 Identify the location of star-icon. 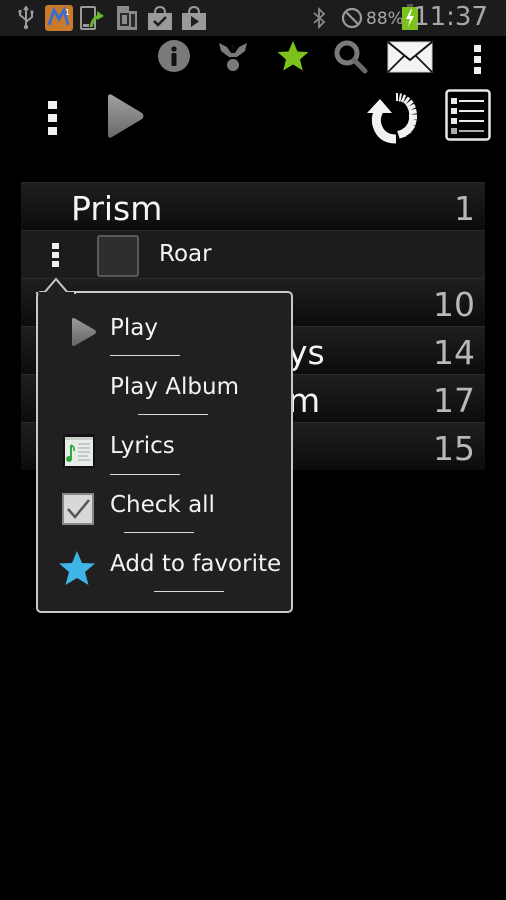
(77, 568).